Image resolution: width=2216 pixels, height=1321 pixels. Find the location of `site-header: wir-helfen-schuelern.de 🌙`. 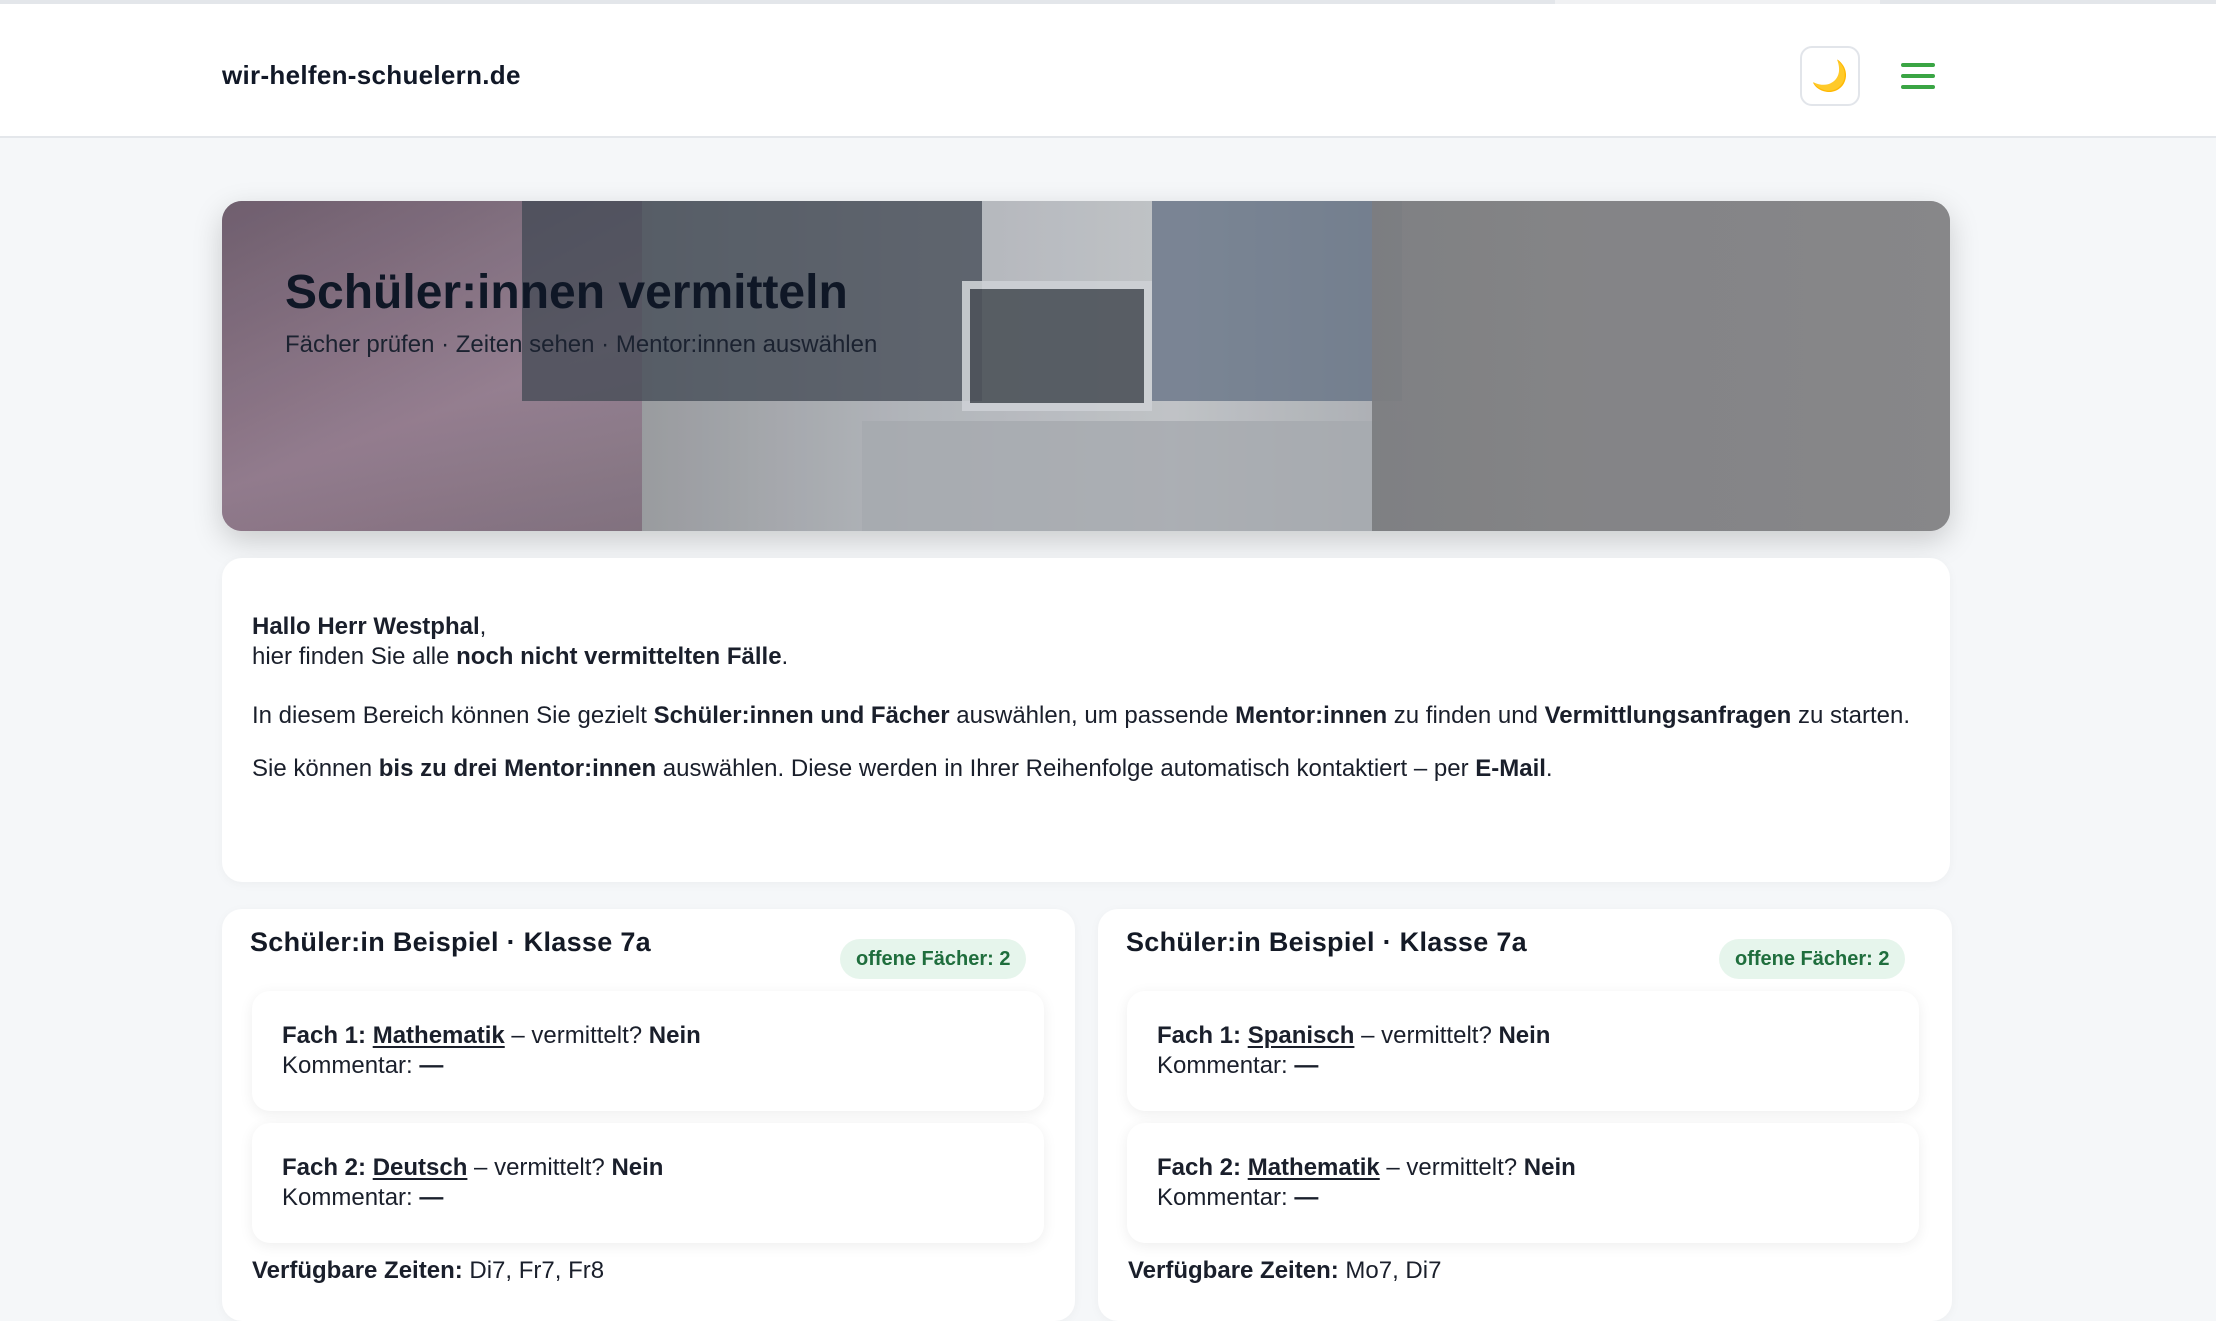

site-header: wir-helfen-schuelern.de 🌙 is located at coordinates (1108, 71).